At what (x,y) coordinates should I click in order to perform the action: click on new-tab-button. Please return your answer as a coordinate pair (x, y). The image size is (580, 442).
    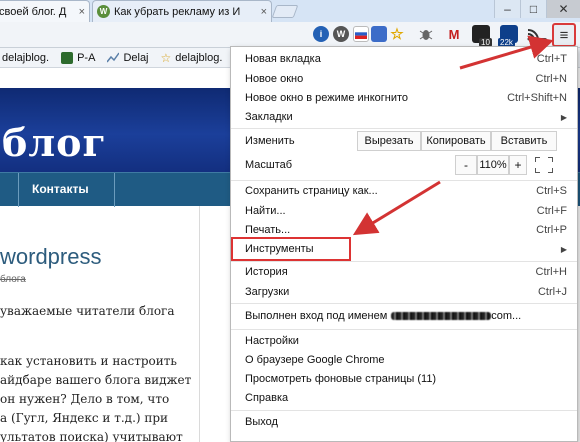
    Looking at the image, I should click on (285, 11).